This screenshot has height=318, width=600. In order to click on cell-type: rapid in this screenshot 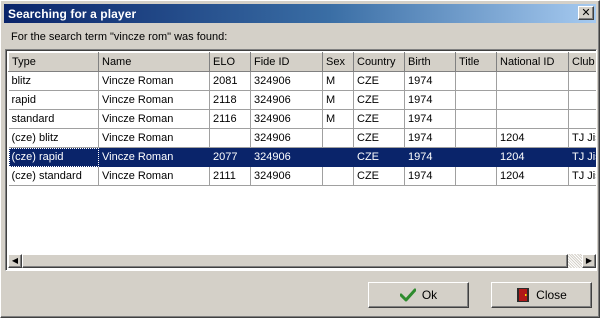, I will do `click(53, 100)`.